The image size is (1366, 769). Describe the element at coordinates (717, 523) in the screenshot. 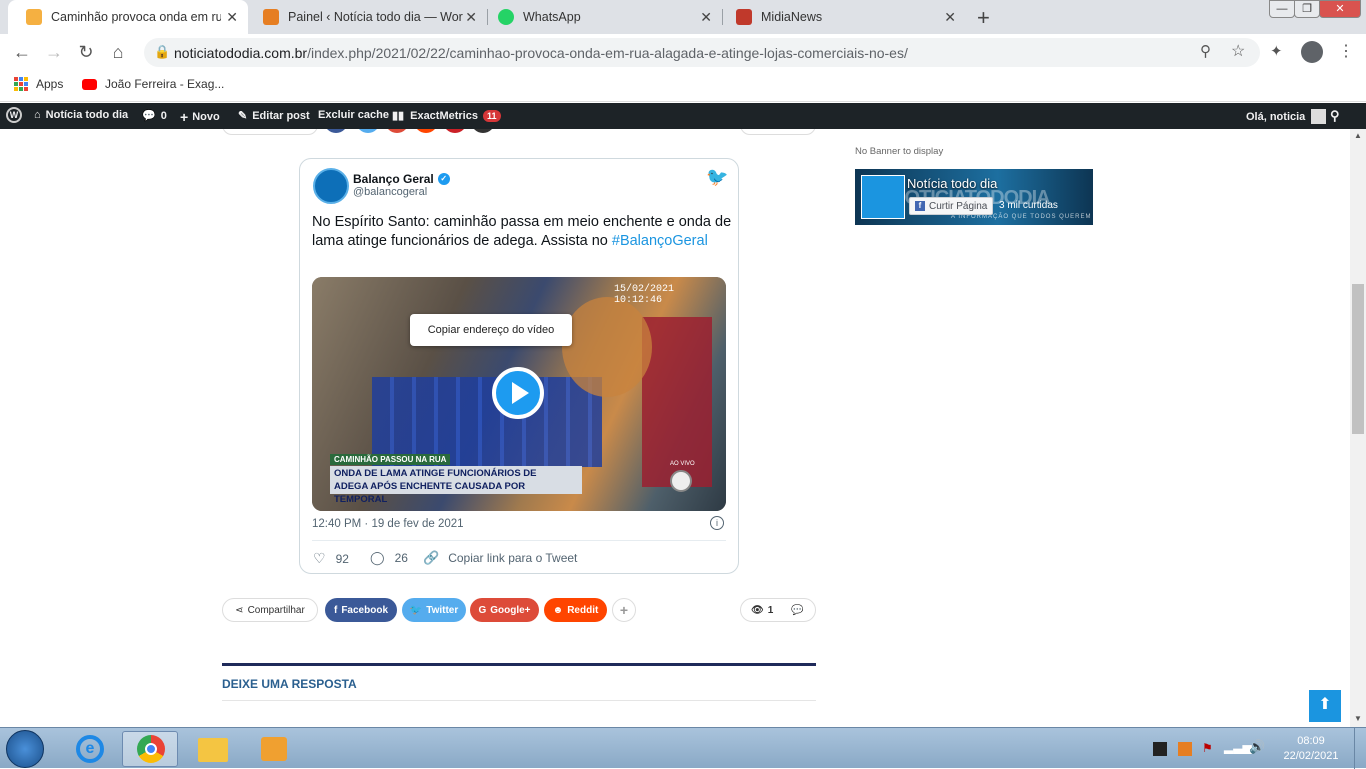

I see `info-icon: i` at that location.